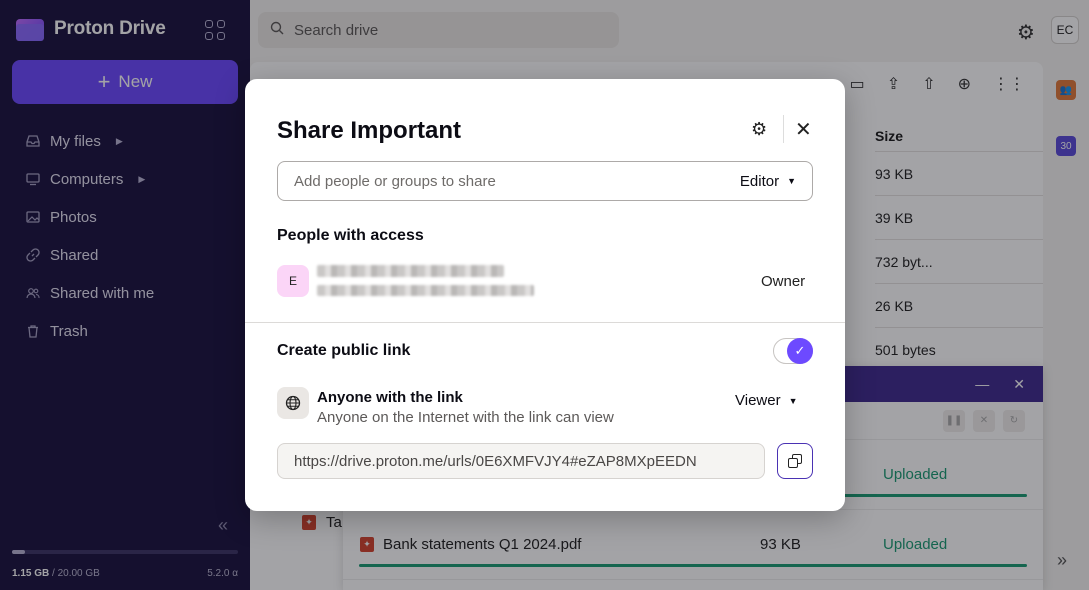  Describe the element at coordinates (783, 281) in the screenshot. I see `owner-role-label: Owner` at that location.